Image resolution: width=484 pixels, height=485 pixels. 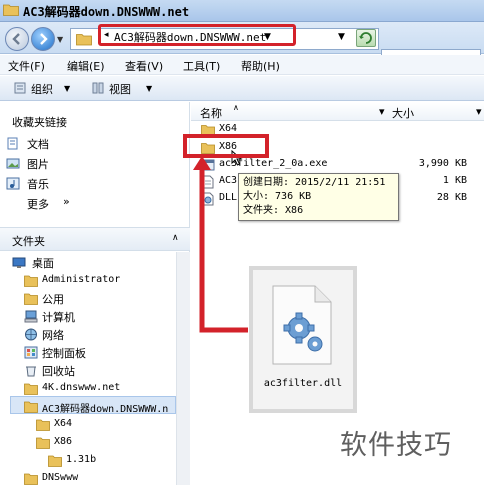 I want to click on watermark-text: 软件技巧, so click(x=396, y=445).